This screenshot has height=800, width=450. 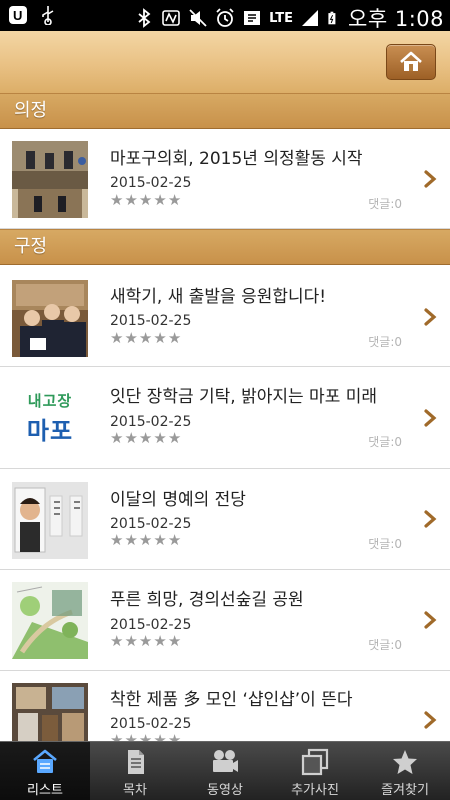 I want to click on star-icon, so click(x=405, y=762).